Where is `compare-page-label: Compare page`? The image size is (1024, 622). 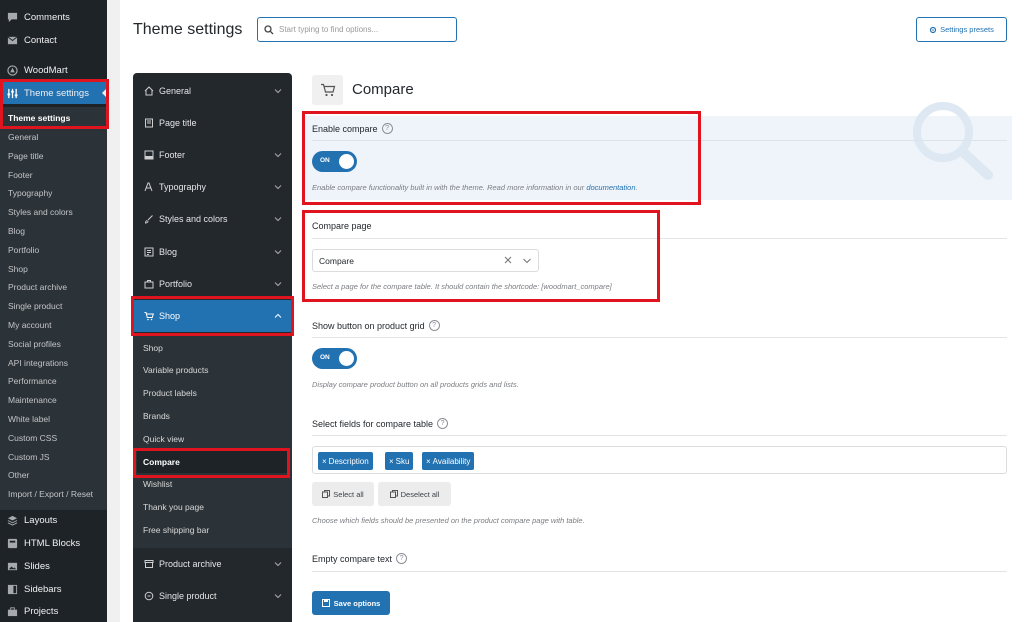 compare-page-label: Compare page is located at coordinates (342, 226).